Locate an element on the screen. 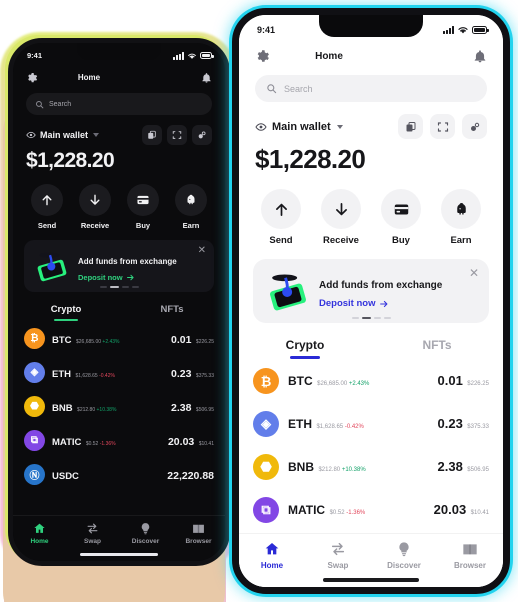 This screenshot has height=602, width=518. connect-link-icon is located at coordinates (474, 126).